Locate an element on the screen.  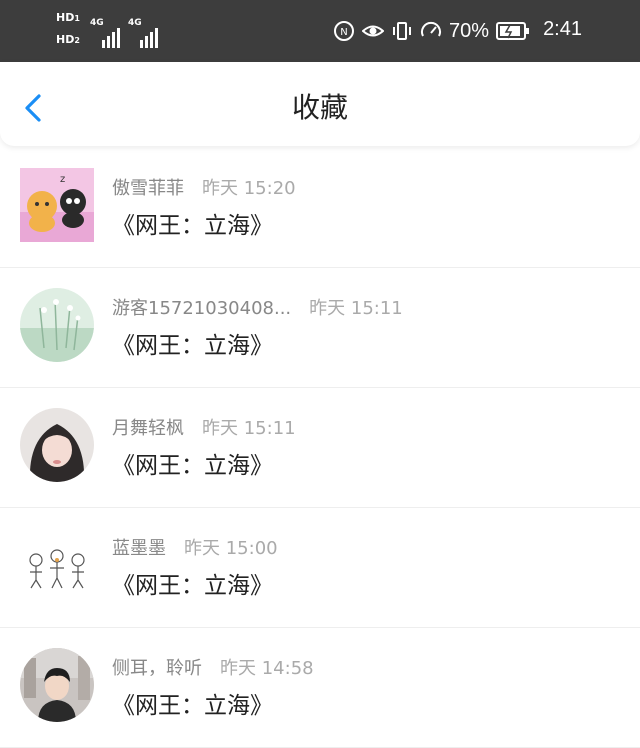
item-meta: 游客15721030408... 昨天 15:11 is located at coordinates (257, 307).